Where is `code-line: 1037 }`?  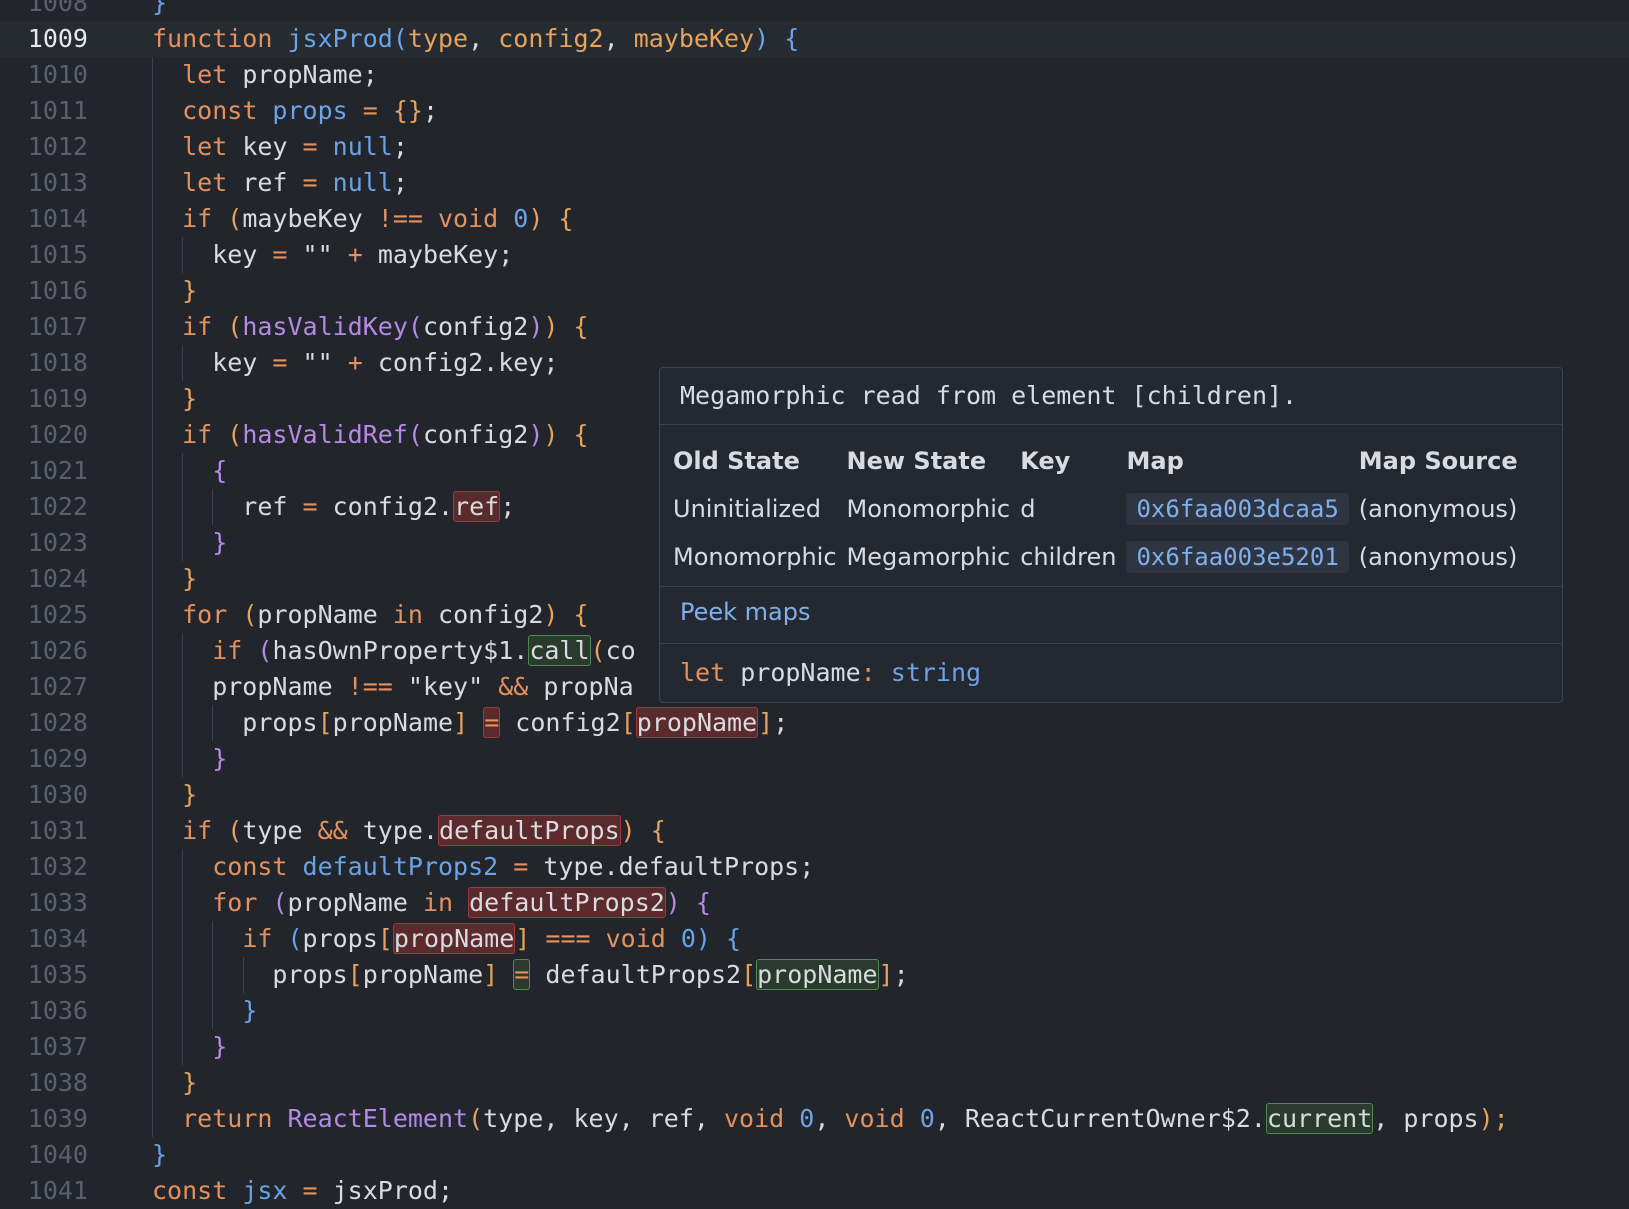
code-line: 1037 } is located at coordinates (814, 1047).